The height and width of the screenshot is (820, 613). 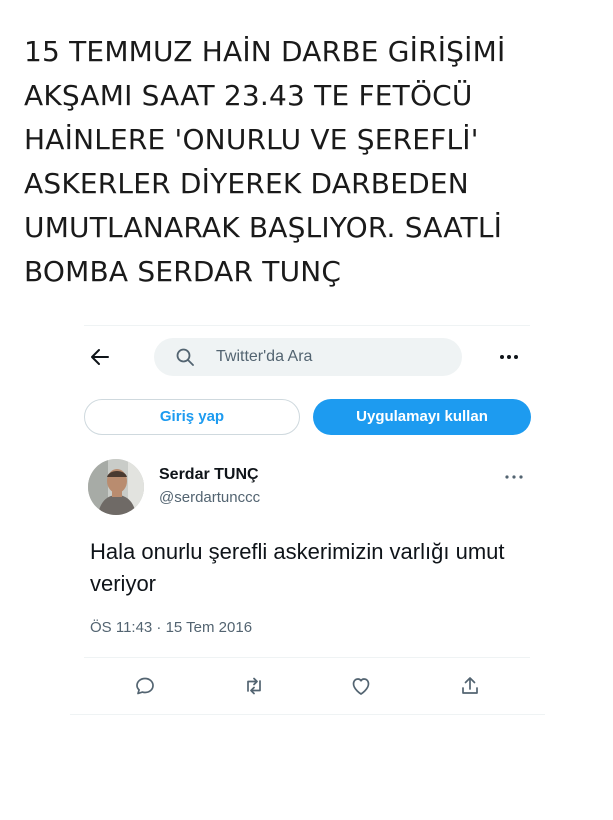 What do you see at coordinates (265, 51) in the screenshot?
I see `headline-line: 15 TEMMUZ HAİN DARBE GİRİŞİMİ` at bounding box center [265, 51].